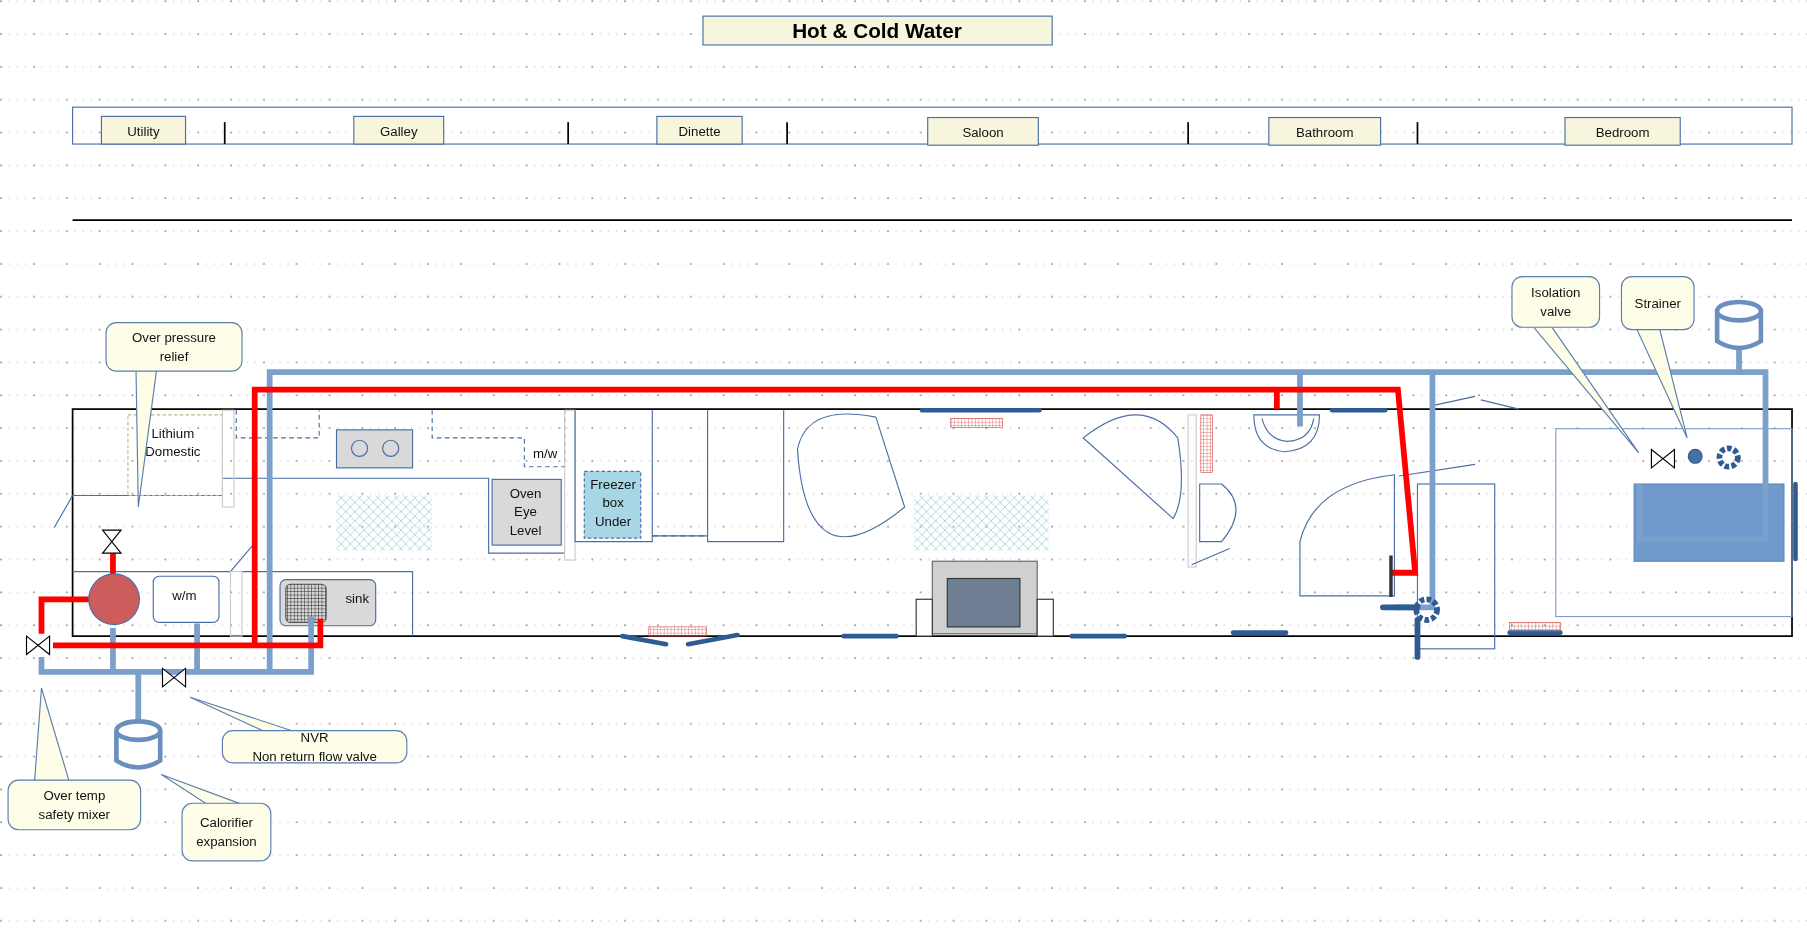  Describe the element at coordinates (699, 130) in the screenshot. I see `room-tag: Dinette` at that location.